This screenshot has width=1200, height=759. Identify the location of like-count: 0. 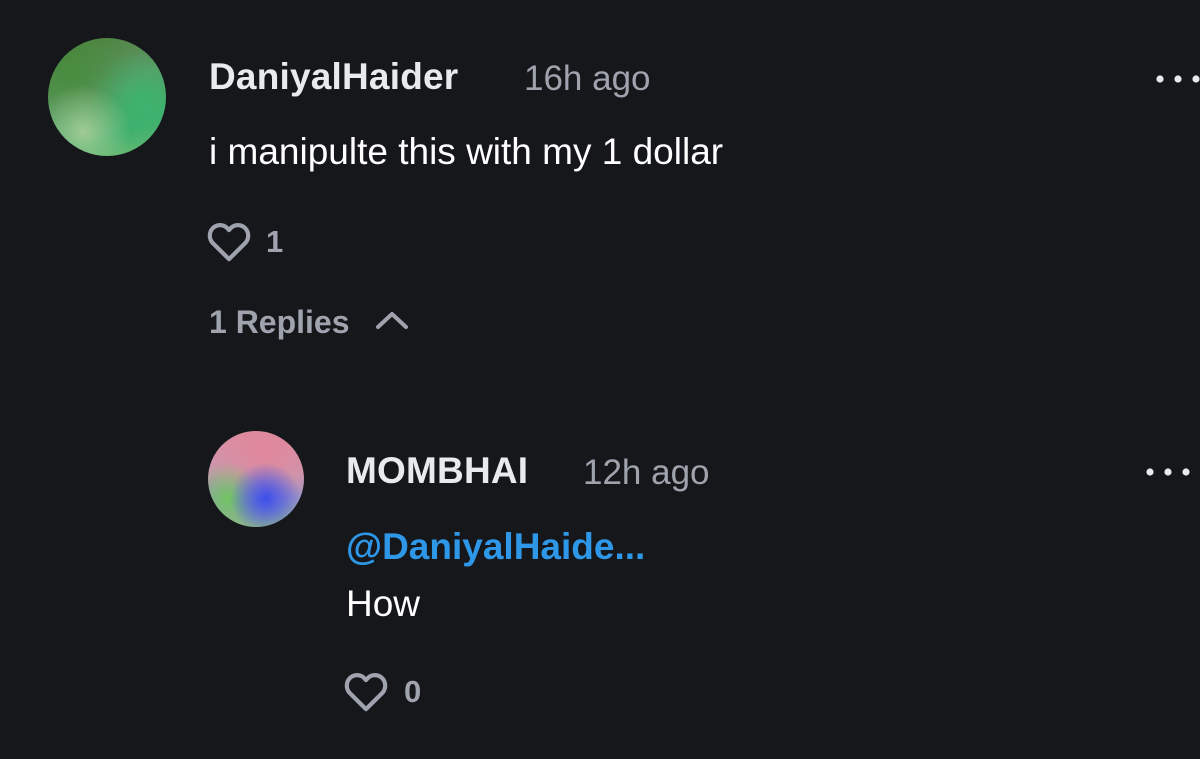
(413, 691).